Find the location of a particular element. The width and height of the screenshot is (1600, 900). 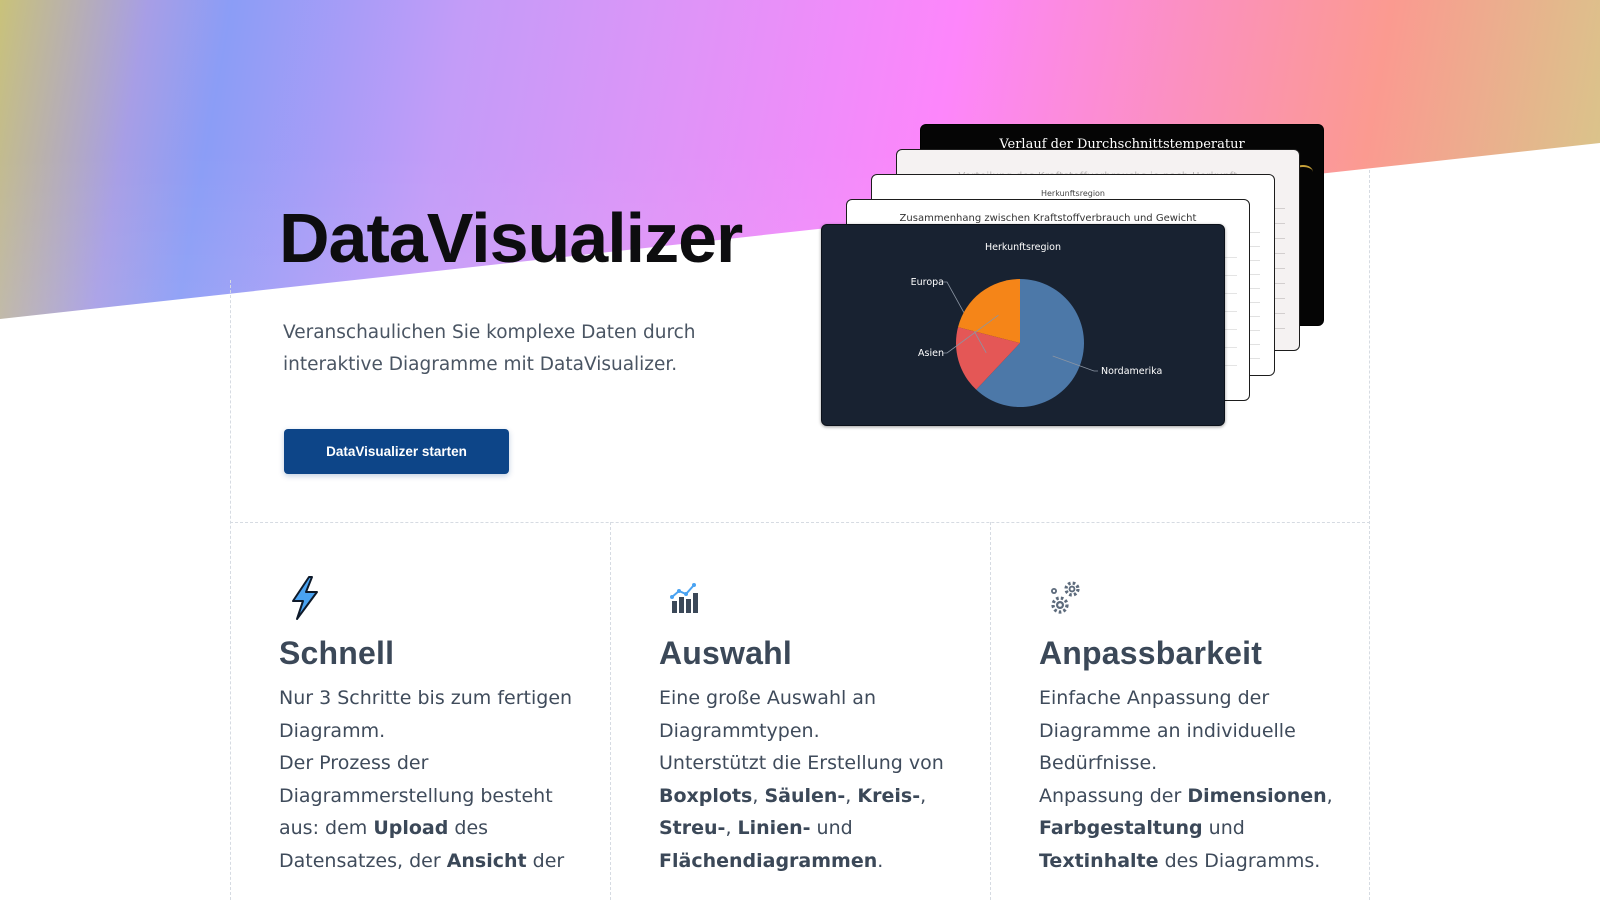

bar-chart-icon is located at coordinates (684, 598).